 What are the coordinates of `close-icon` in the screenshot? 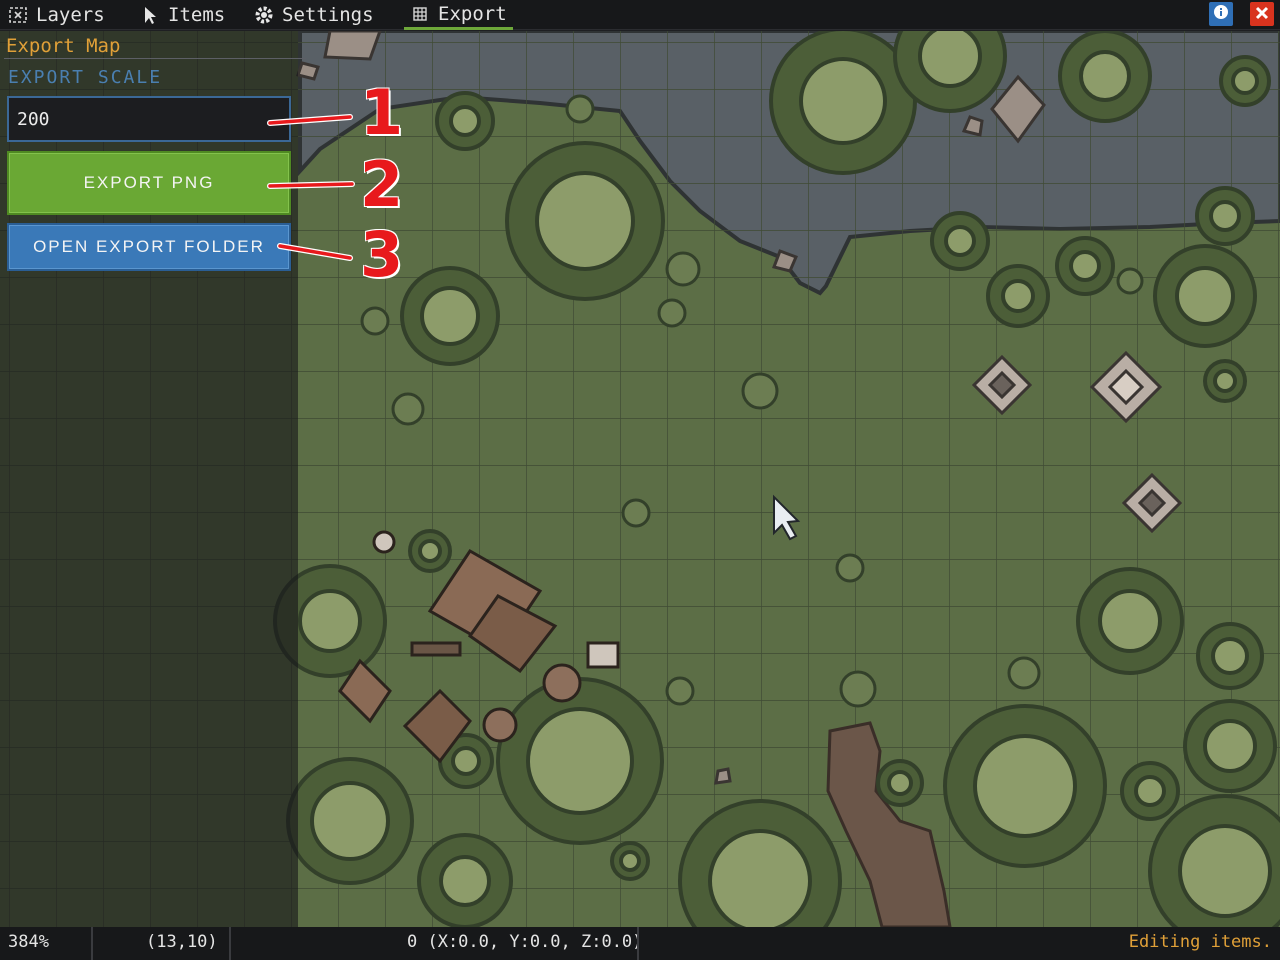 It's located at (1262, 14).